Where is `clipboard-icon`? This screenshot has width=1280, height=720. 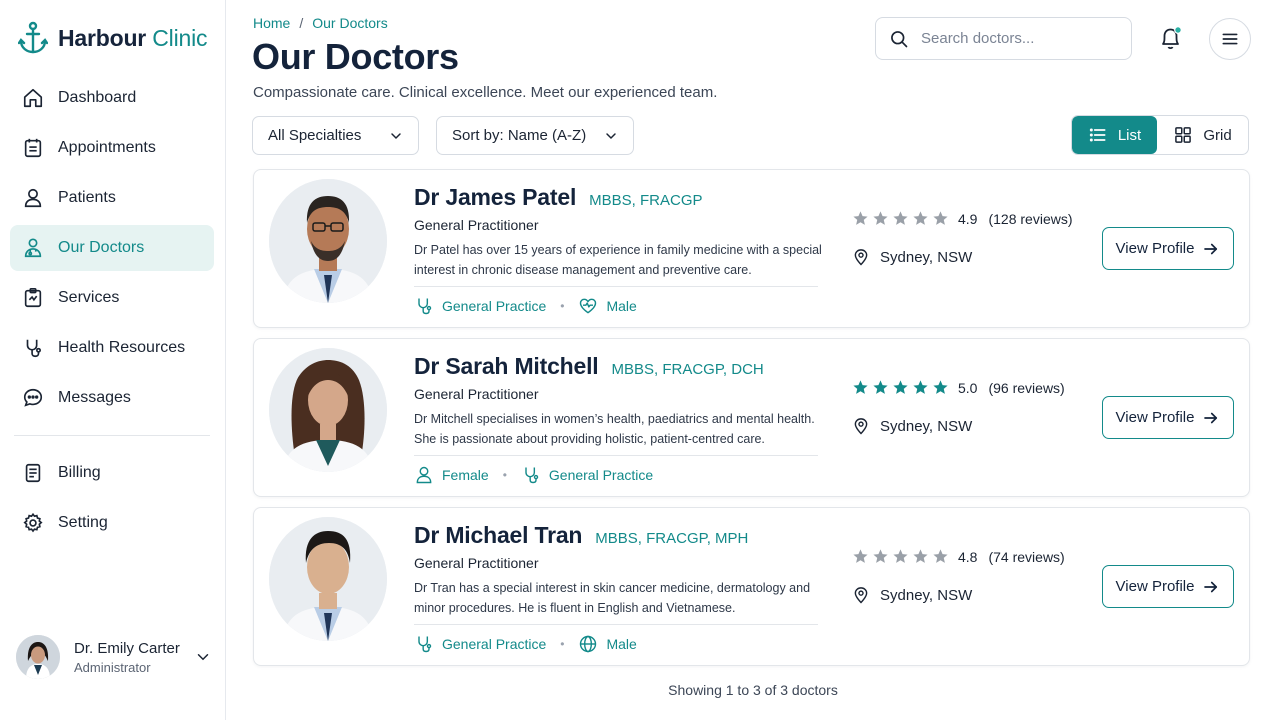 clipboard-icon is located at coordinates (33, 298).